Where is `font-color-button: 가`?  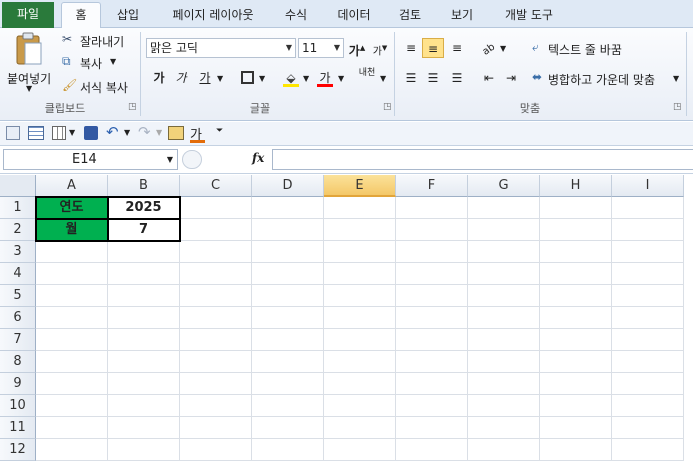 font-color-button: 가 is located at coordinates (325, 78).